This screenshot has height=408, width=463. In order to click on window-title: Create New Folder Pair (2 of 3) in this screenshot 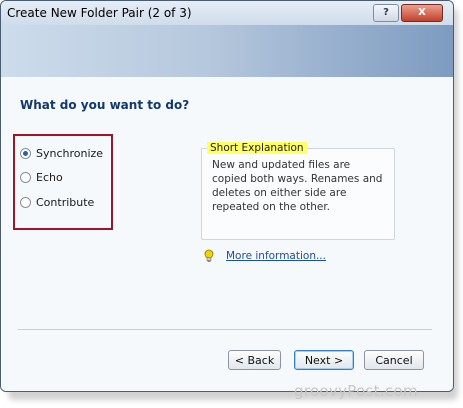, I will do `click(99, 13)`.